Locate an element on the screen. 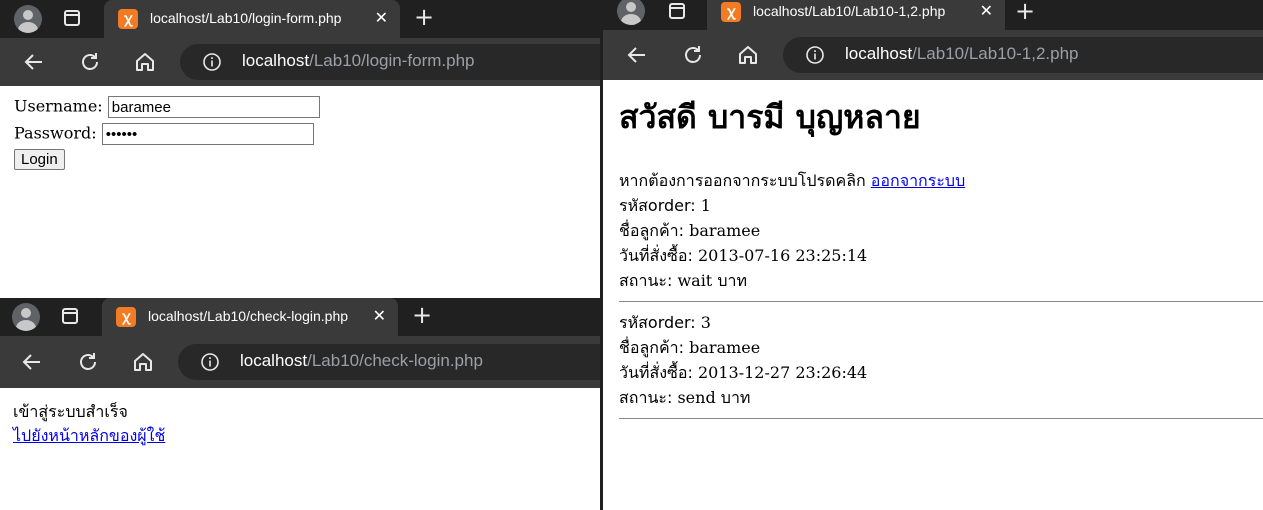 This screenshot has height=510, width=1263. login-button: Login is located at coordinates (39, 159).